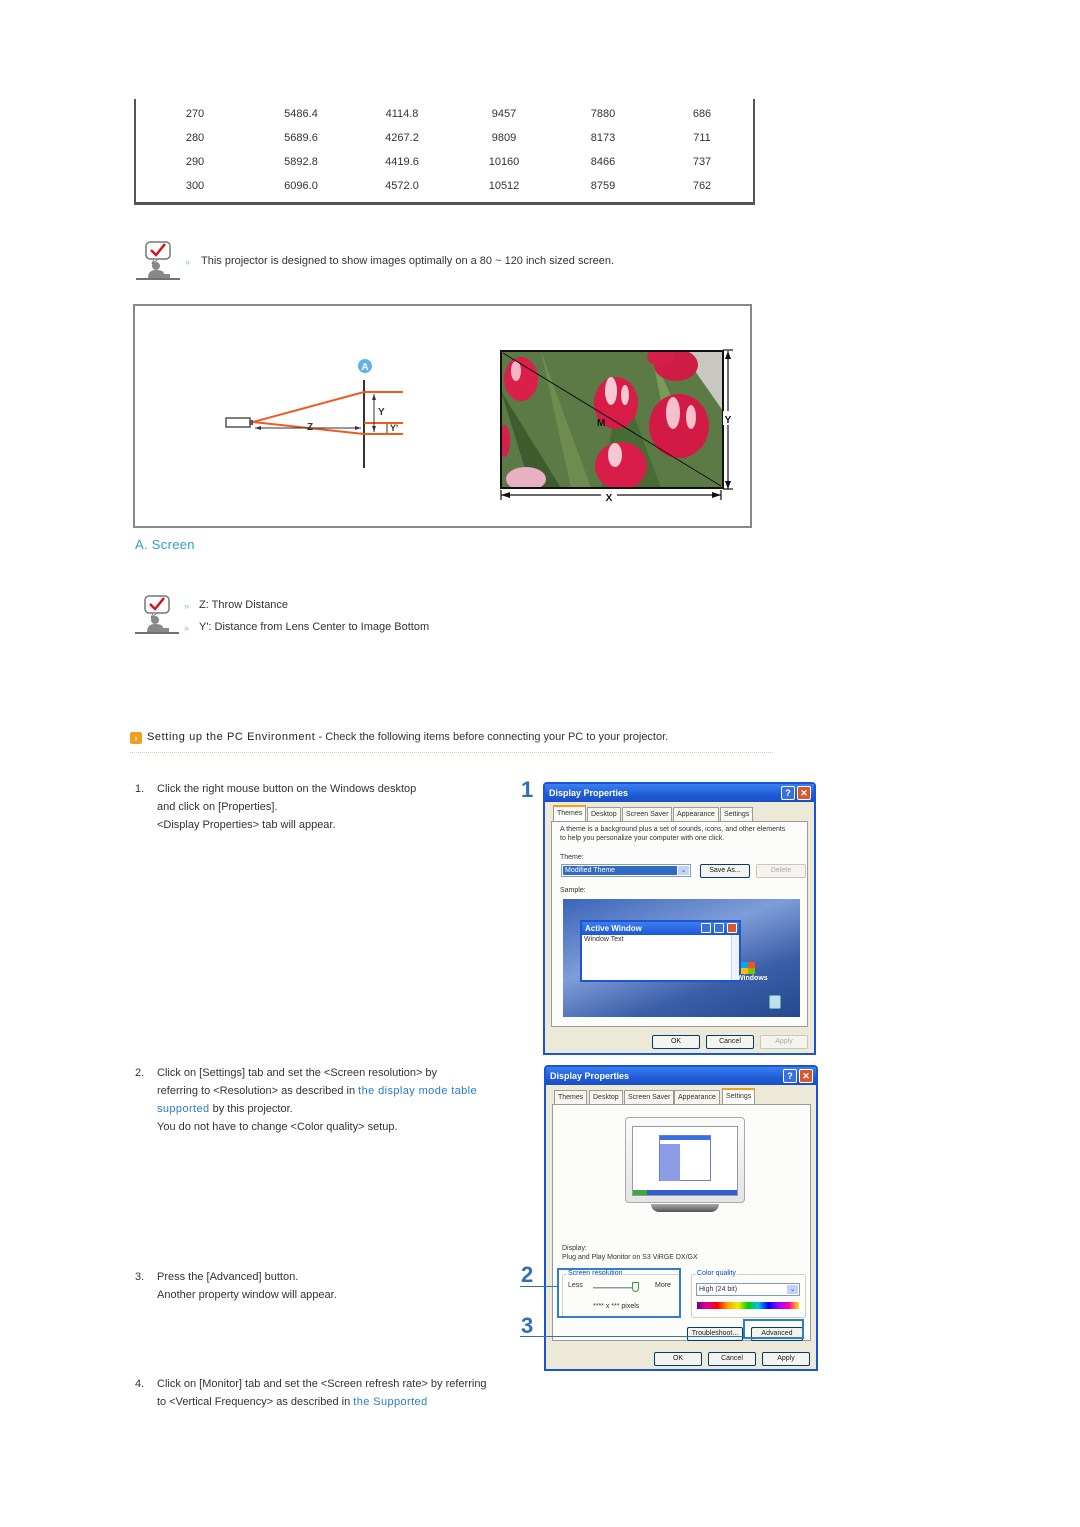 The image size is (1080, 1527). I want to click on table-row: 290 5892.8 4419.6 10160 8466 737, so click(444, 168).